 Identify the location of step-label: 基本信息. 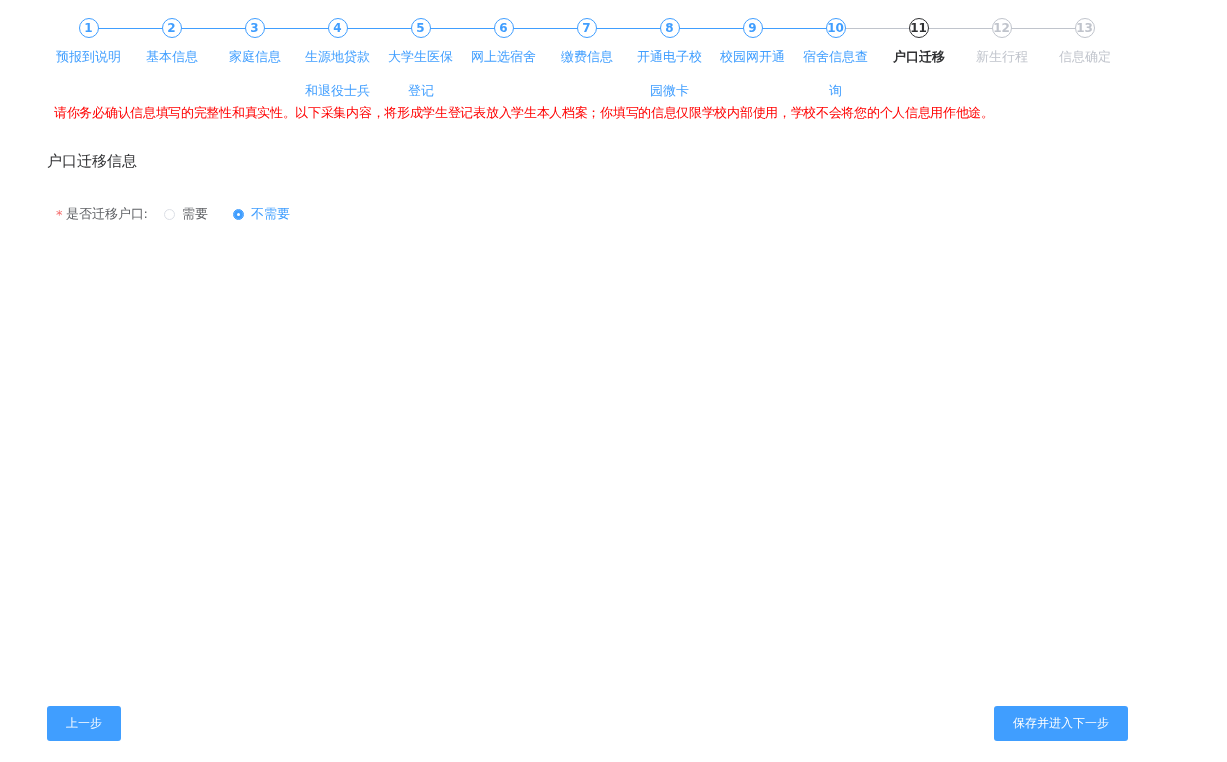
(171, 57).